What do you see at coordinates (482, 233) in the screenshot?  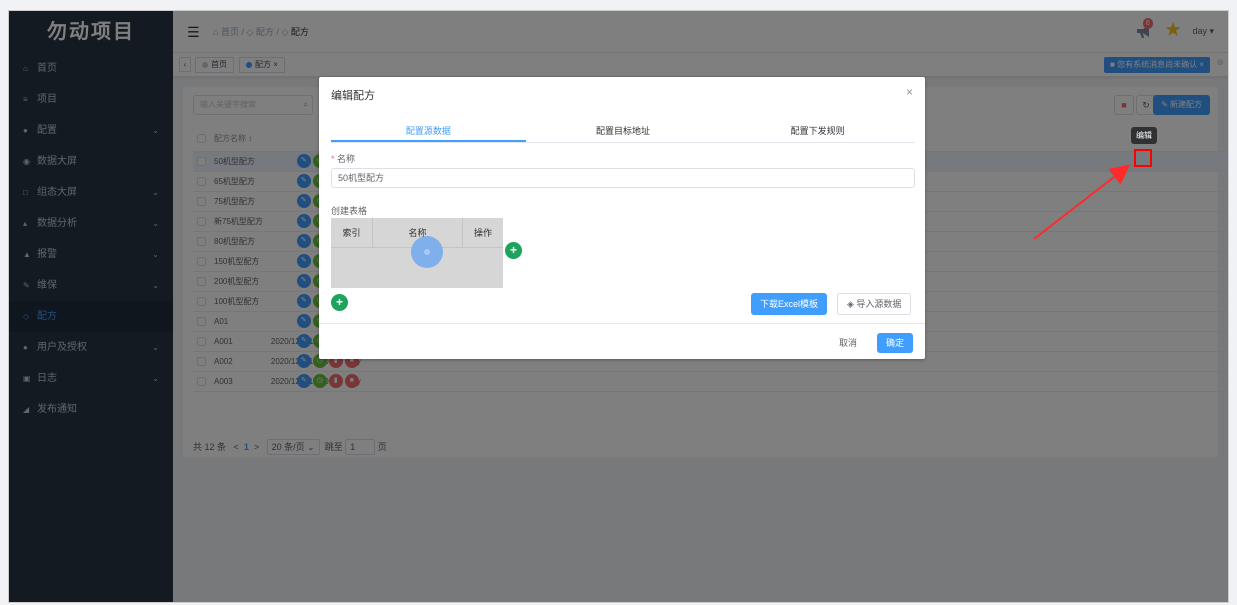 I see `mini-column-header: 操作` at bounding box center [482, 233].